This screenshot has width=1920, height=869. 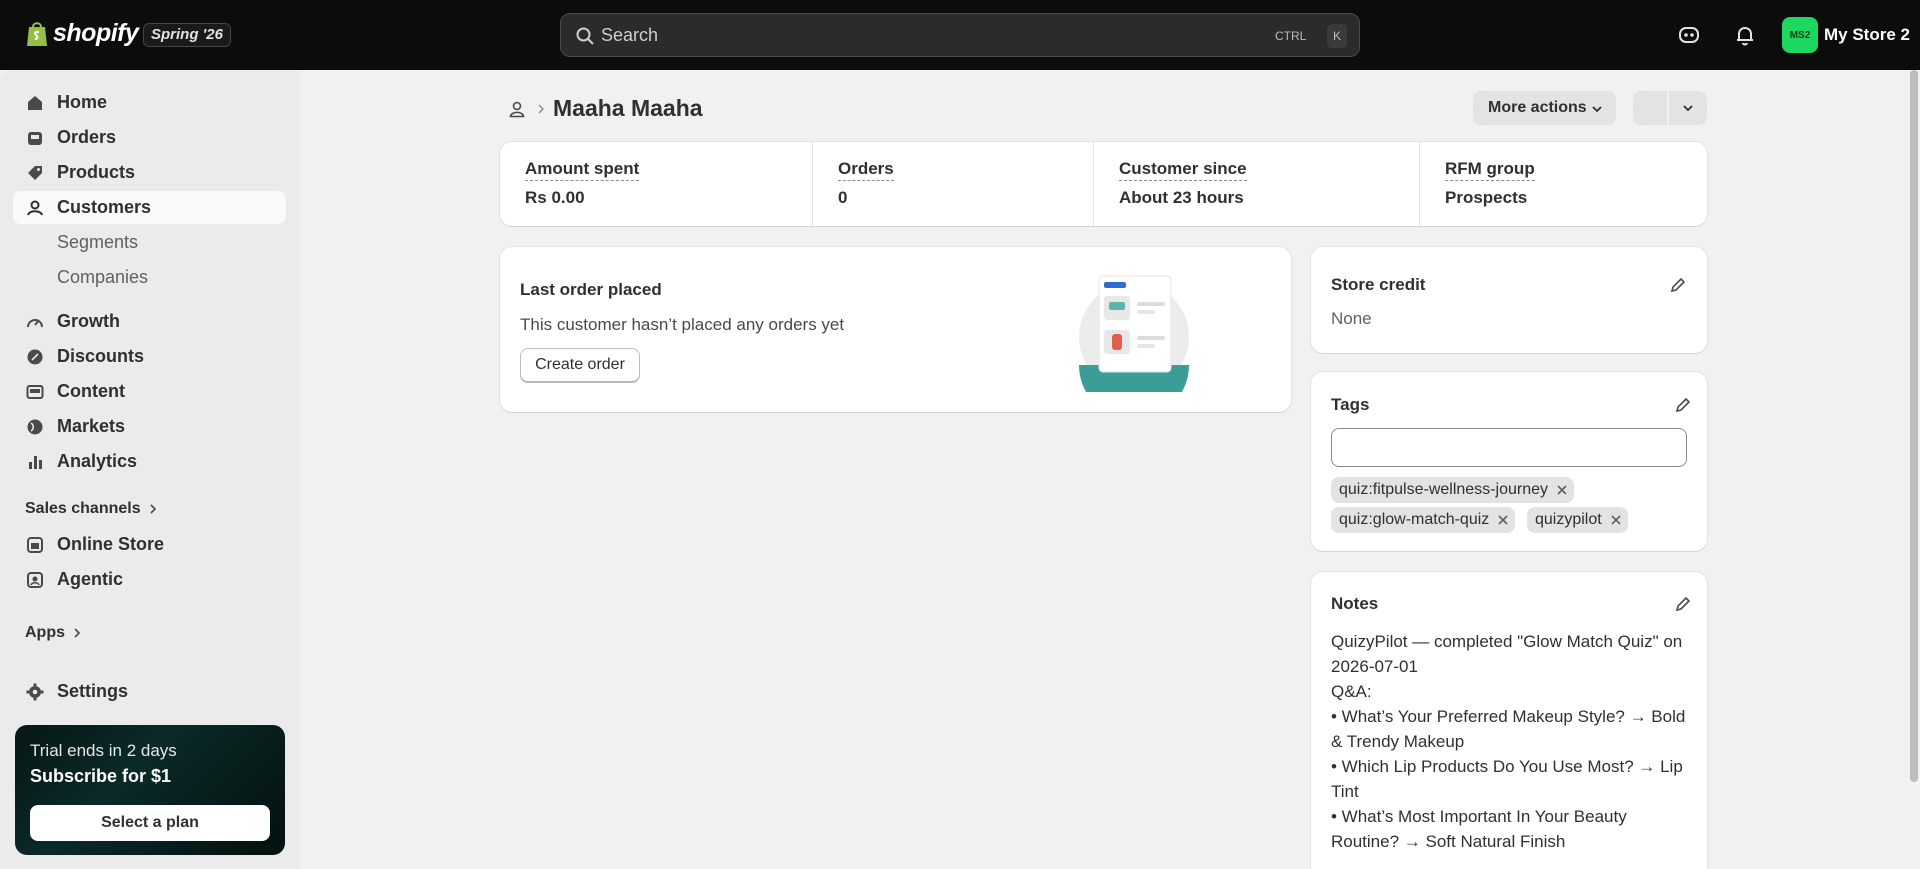 What do you see at coordinates (149, 391) in the screenshot?
I see `sidebar-item-content: Content` at bounding box center [149, 391].